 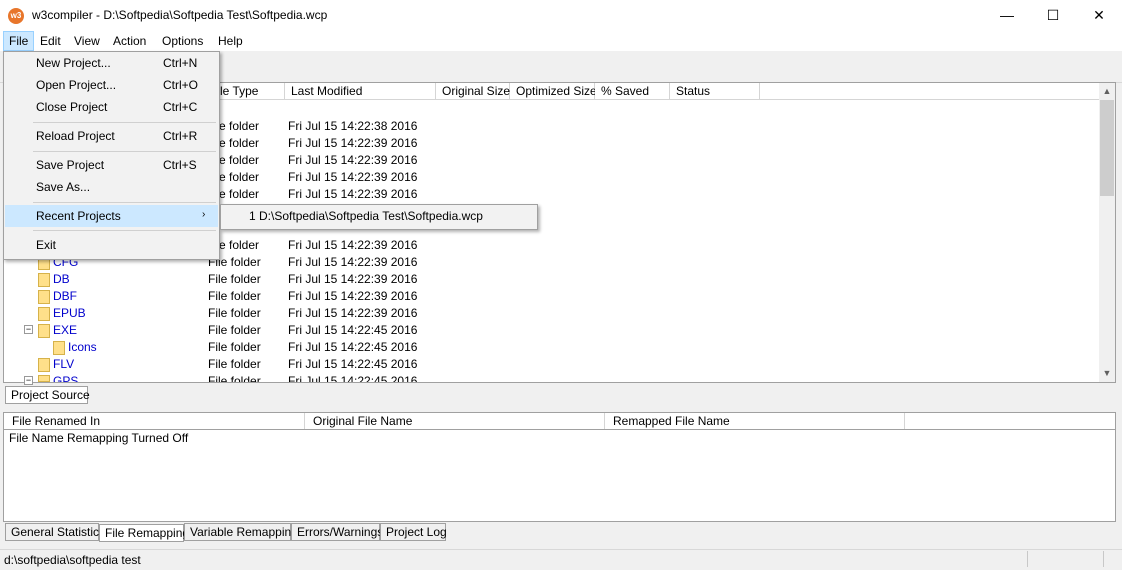 I want to click on col-original-size: Original Size, so click(x=473, y=91).